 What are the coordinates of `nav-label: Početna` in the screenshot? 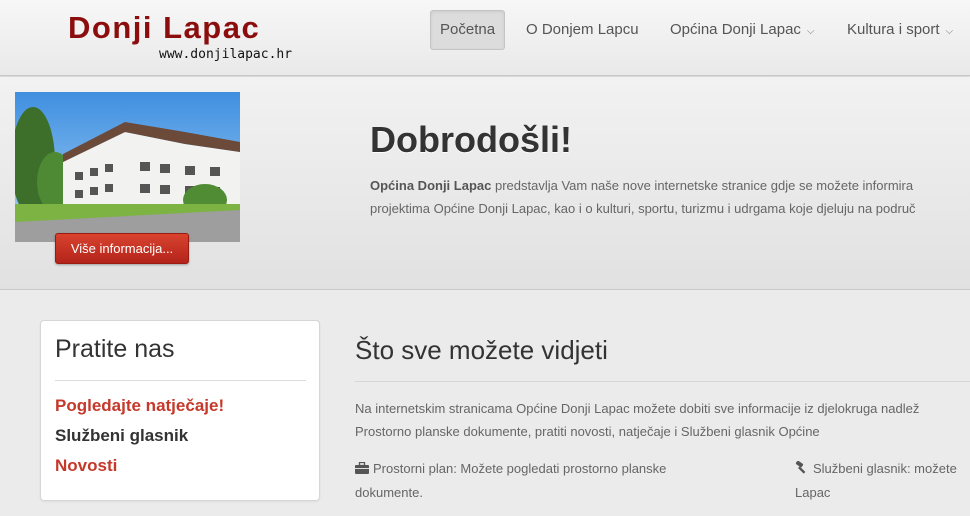 It's located at (468, 29).